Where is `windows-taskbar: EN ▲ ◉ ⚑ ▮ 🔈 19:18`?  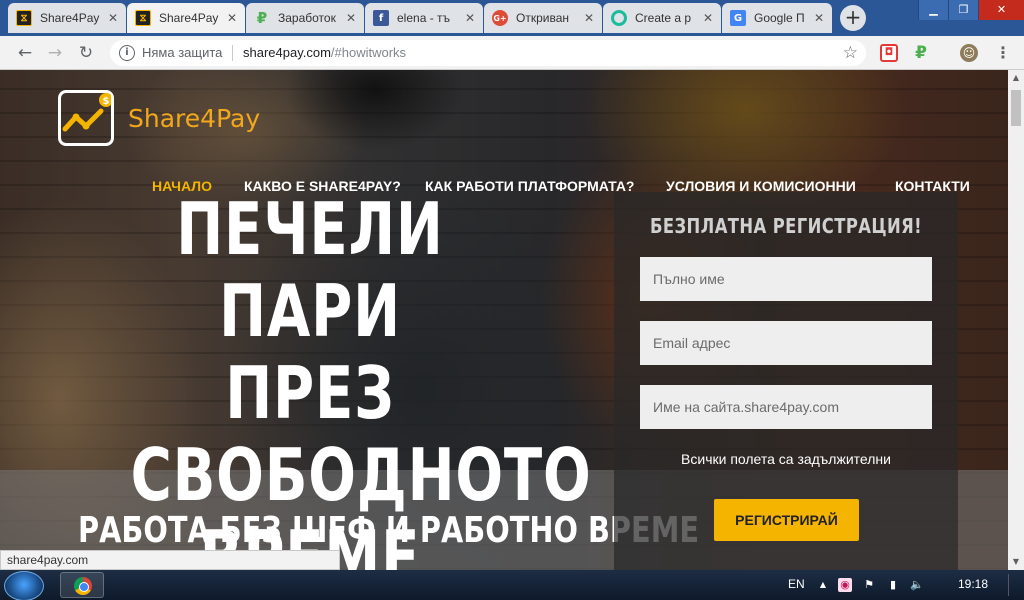 windows-taskbar: EN ▲ ◉ ⚑ ▮ 🔈 19:18 is located at coordinates (512, 585).